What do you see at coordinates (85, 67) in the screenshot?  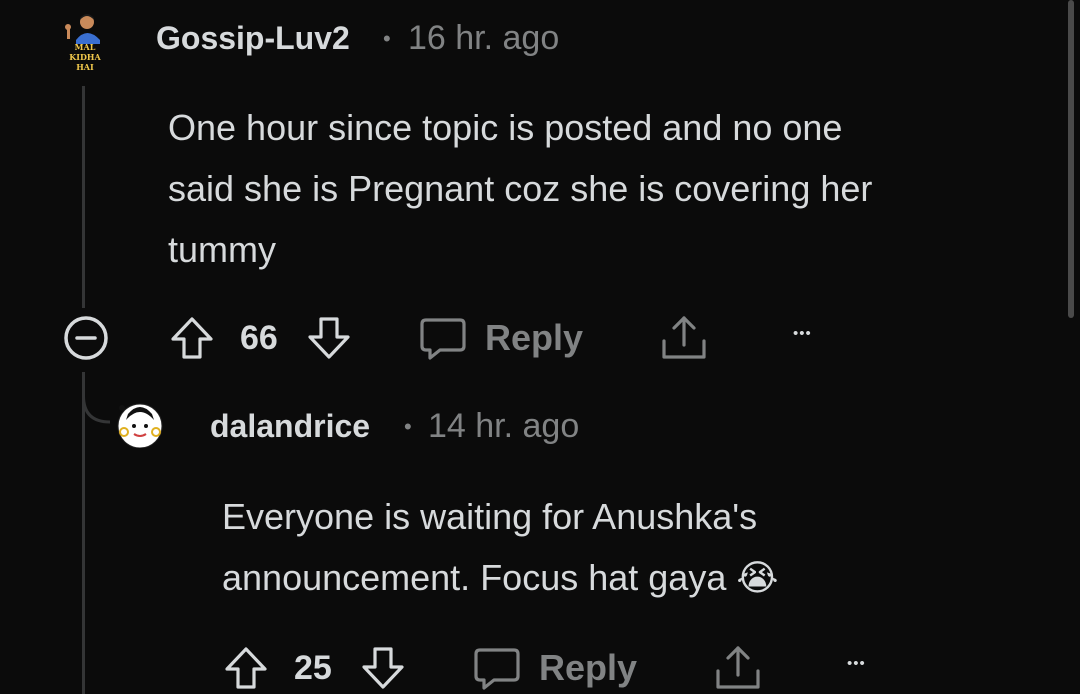 I see `avatar-caption-line-2: HAI` at bounding box center [85, 67].